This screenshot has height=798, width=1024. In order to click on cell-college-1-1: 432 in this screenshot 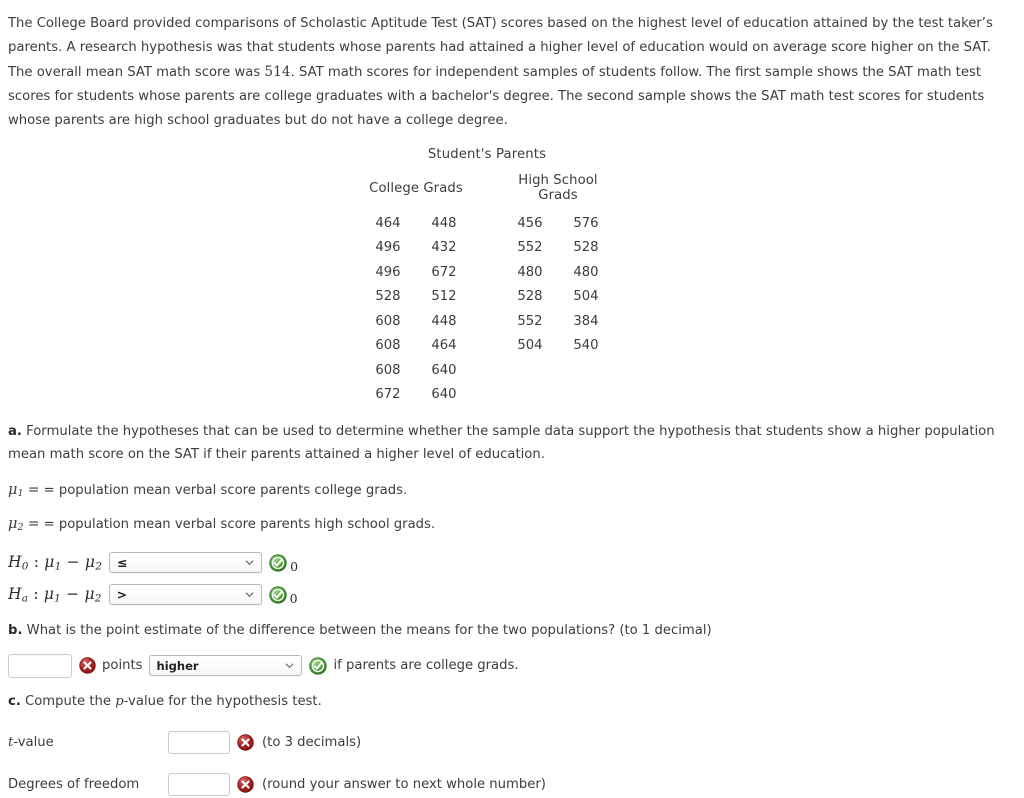, I will do `click(444, 248)`.